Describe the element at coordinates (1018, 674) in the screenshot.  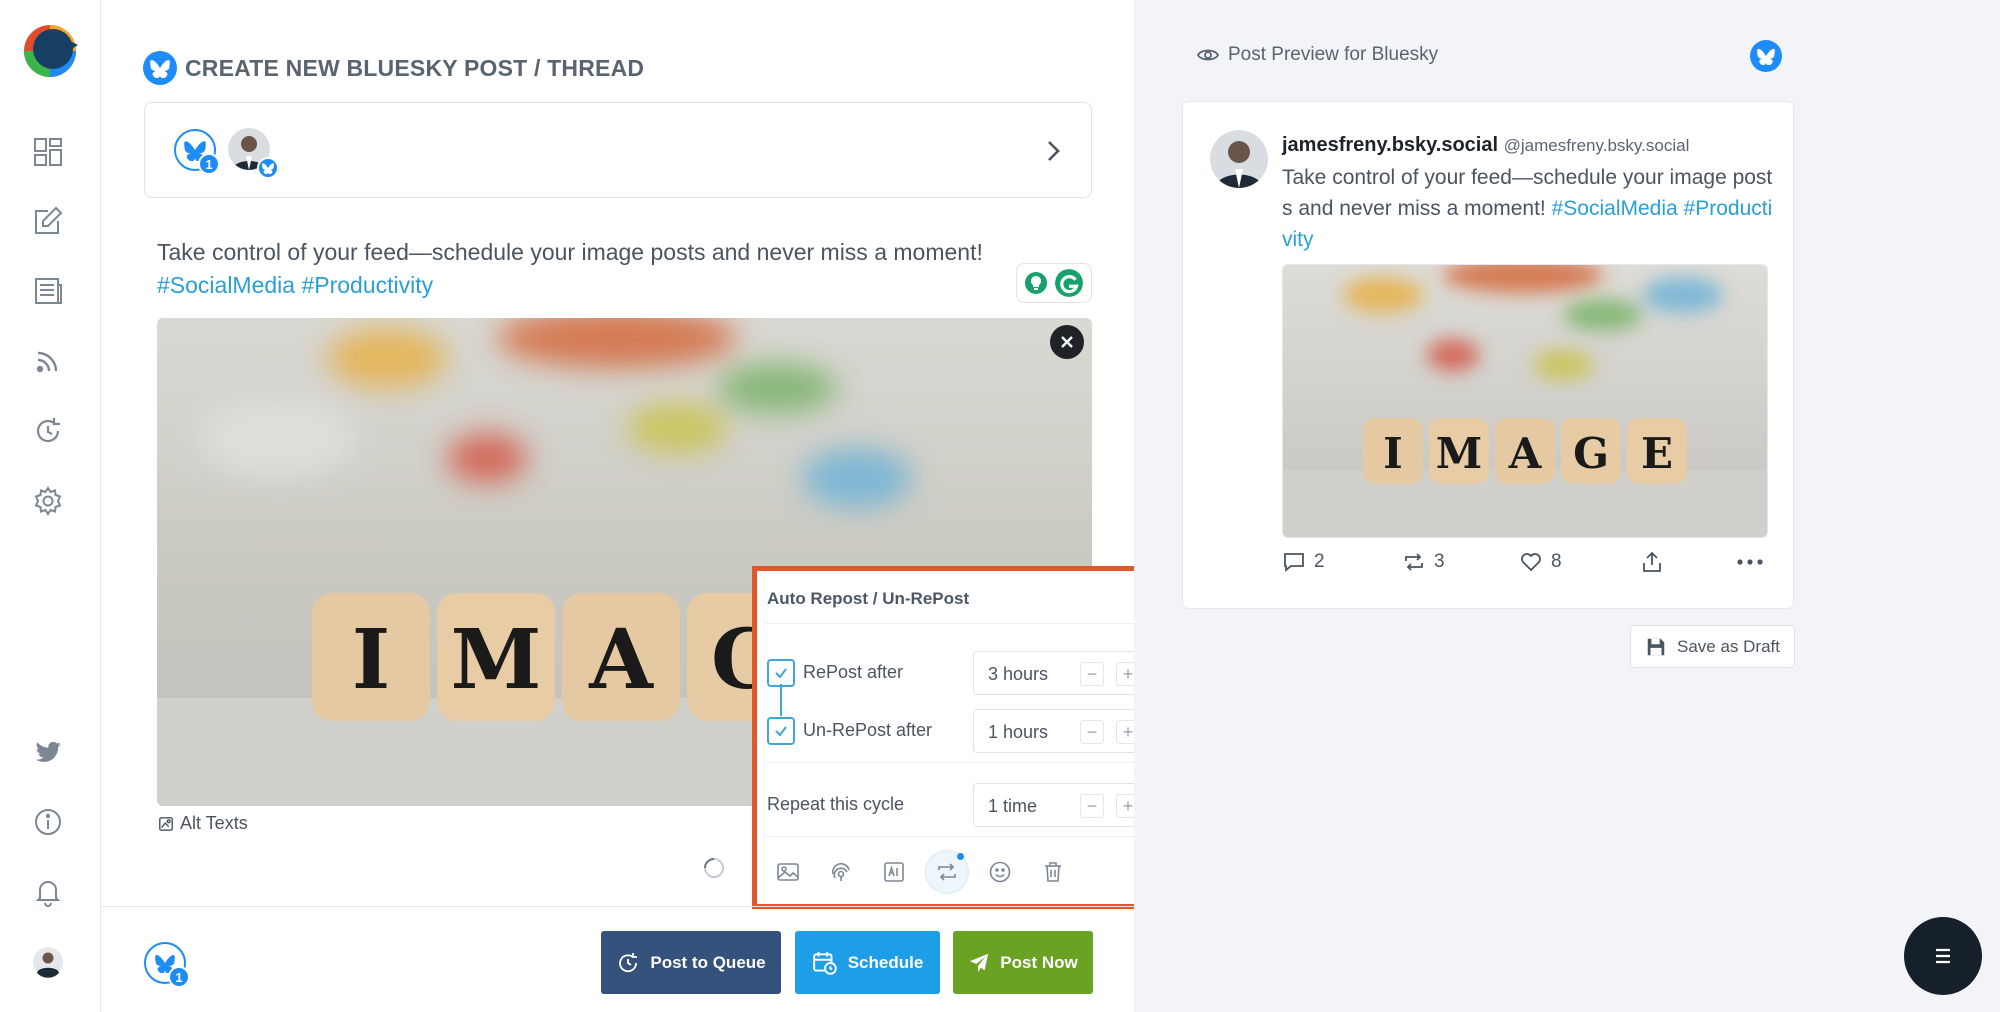
I see `repost-after-value: 3 hours` at that location.